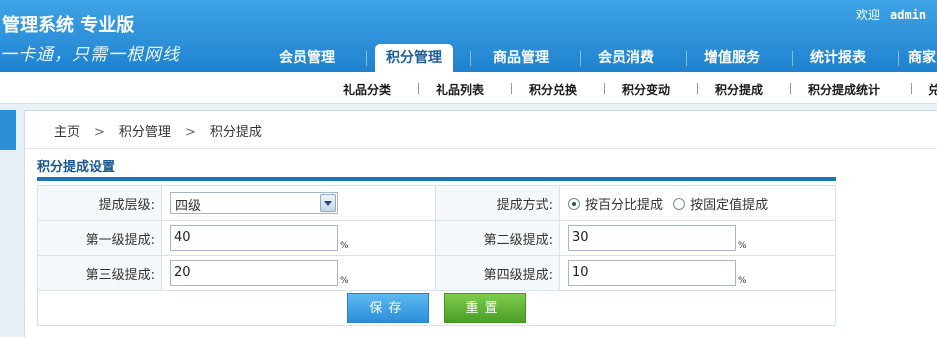 This screenshot has width=937, height=337. Describe the element at coordinates (553, 89) in the screenshot. I see `sub-nav-points-exchange: 积分兑换` at that location.